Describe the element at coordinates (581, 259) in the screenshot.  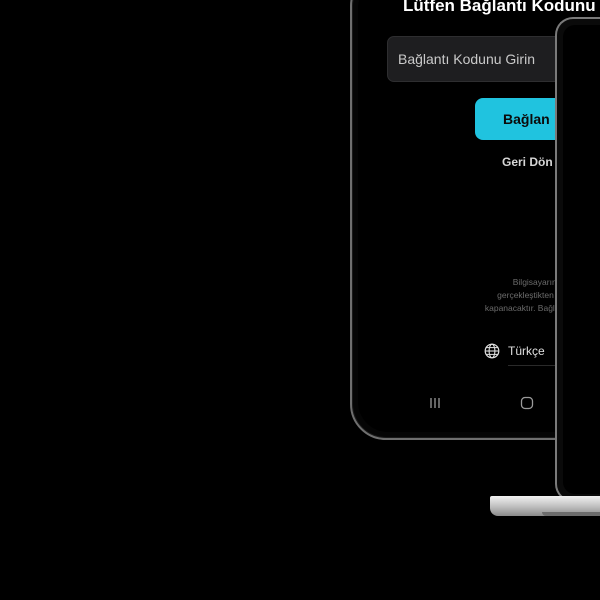
I see `laptop-screen` at that location.